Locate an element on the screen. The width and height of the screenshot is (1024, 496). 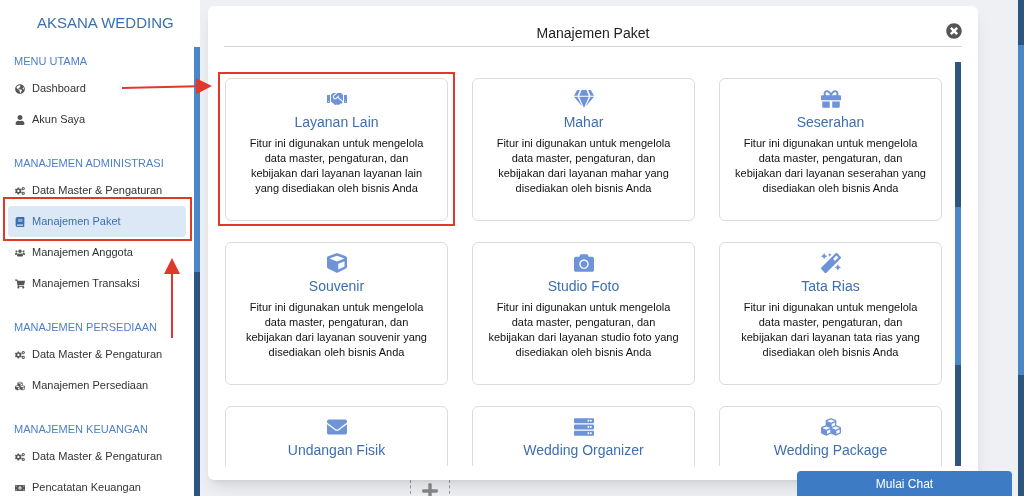
brand-title: AKSANA WEDDING is located at coordinates (105, 23).